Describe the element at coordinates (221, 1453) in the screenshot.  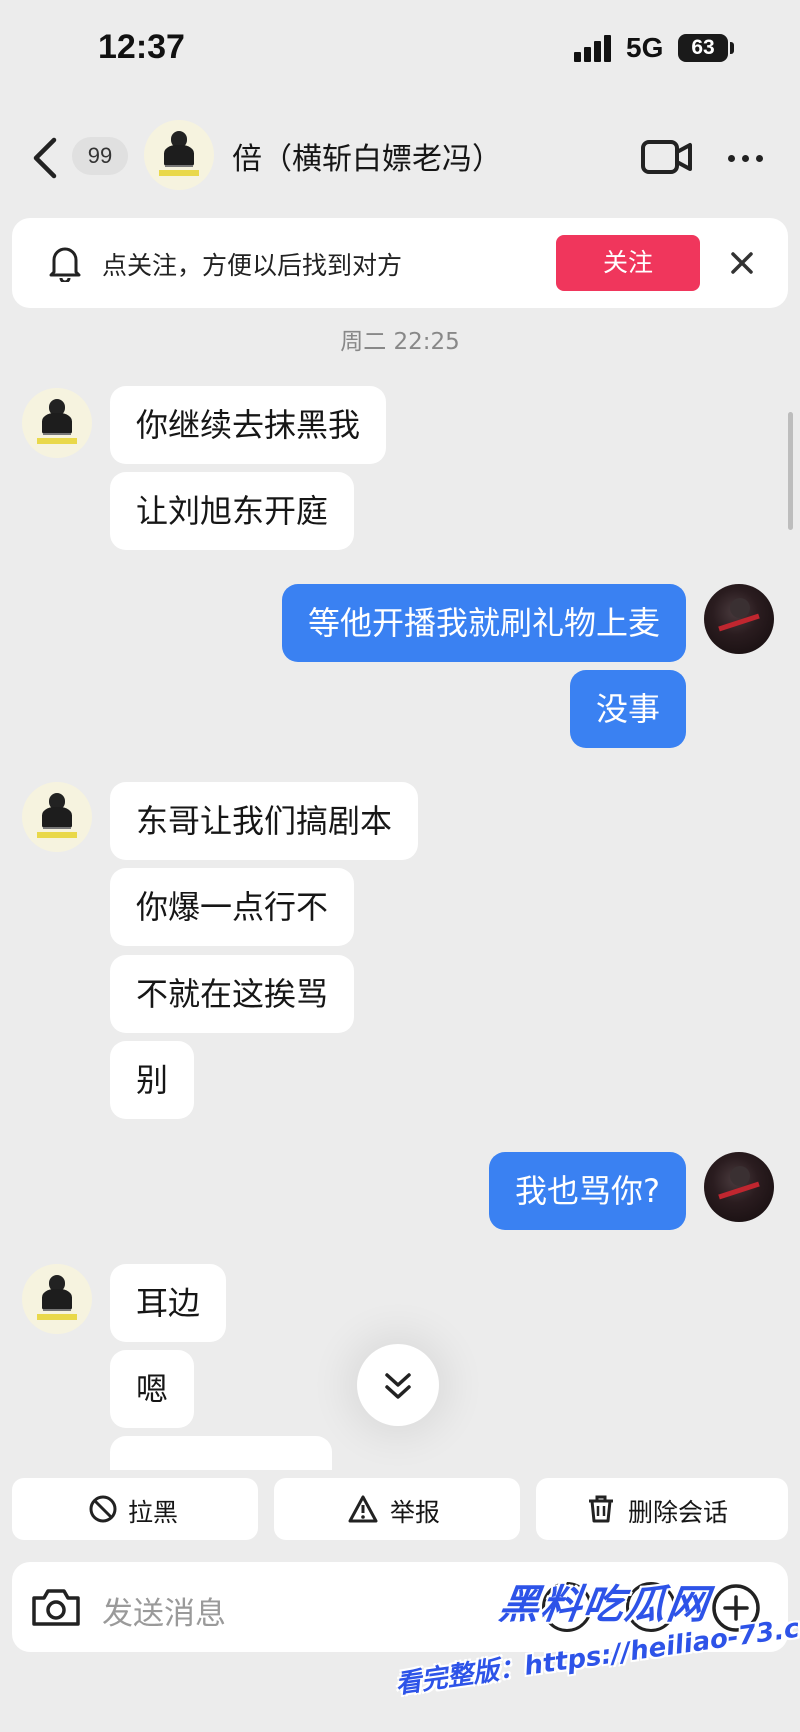
I see `message-bubble-incoming` at that location.